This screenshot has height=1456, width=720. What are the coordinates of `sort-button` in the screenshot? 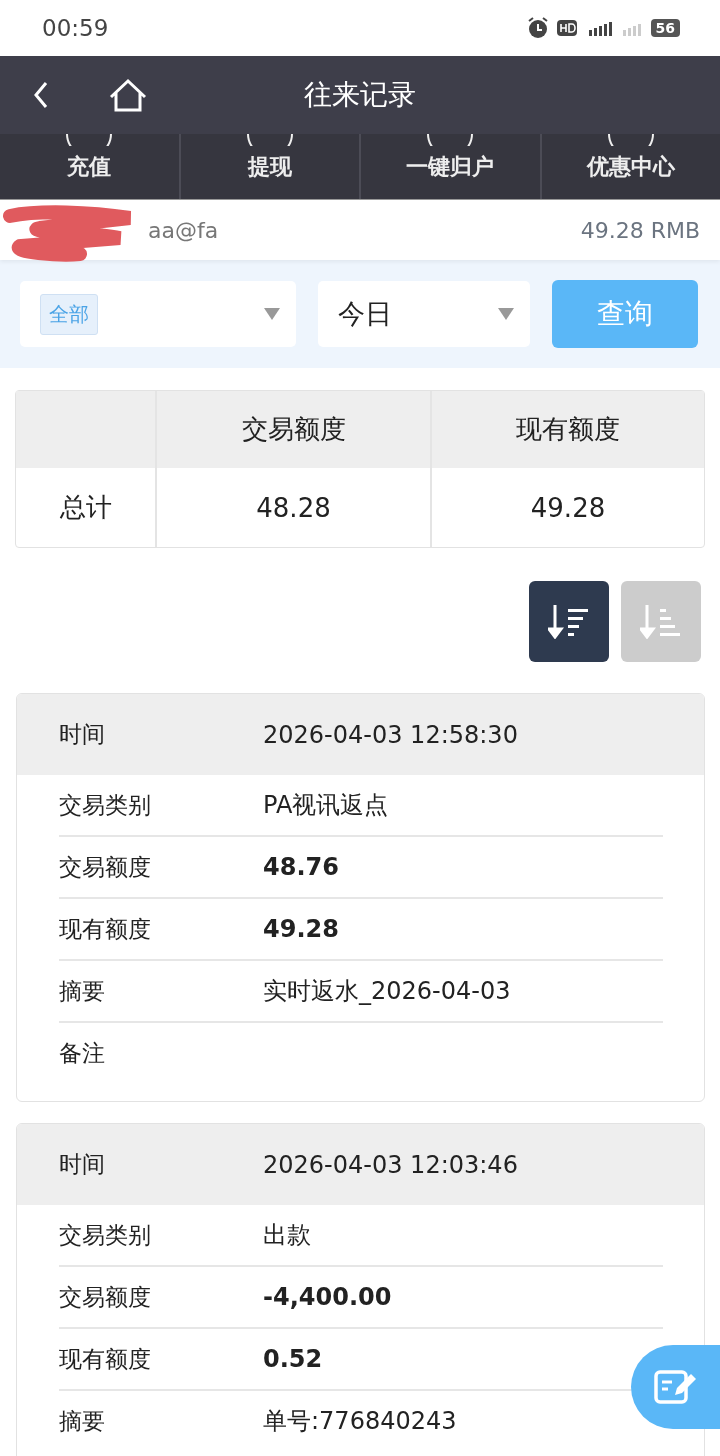 It's located at (569, 621).